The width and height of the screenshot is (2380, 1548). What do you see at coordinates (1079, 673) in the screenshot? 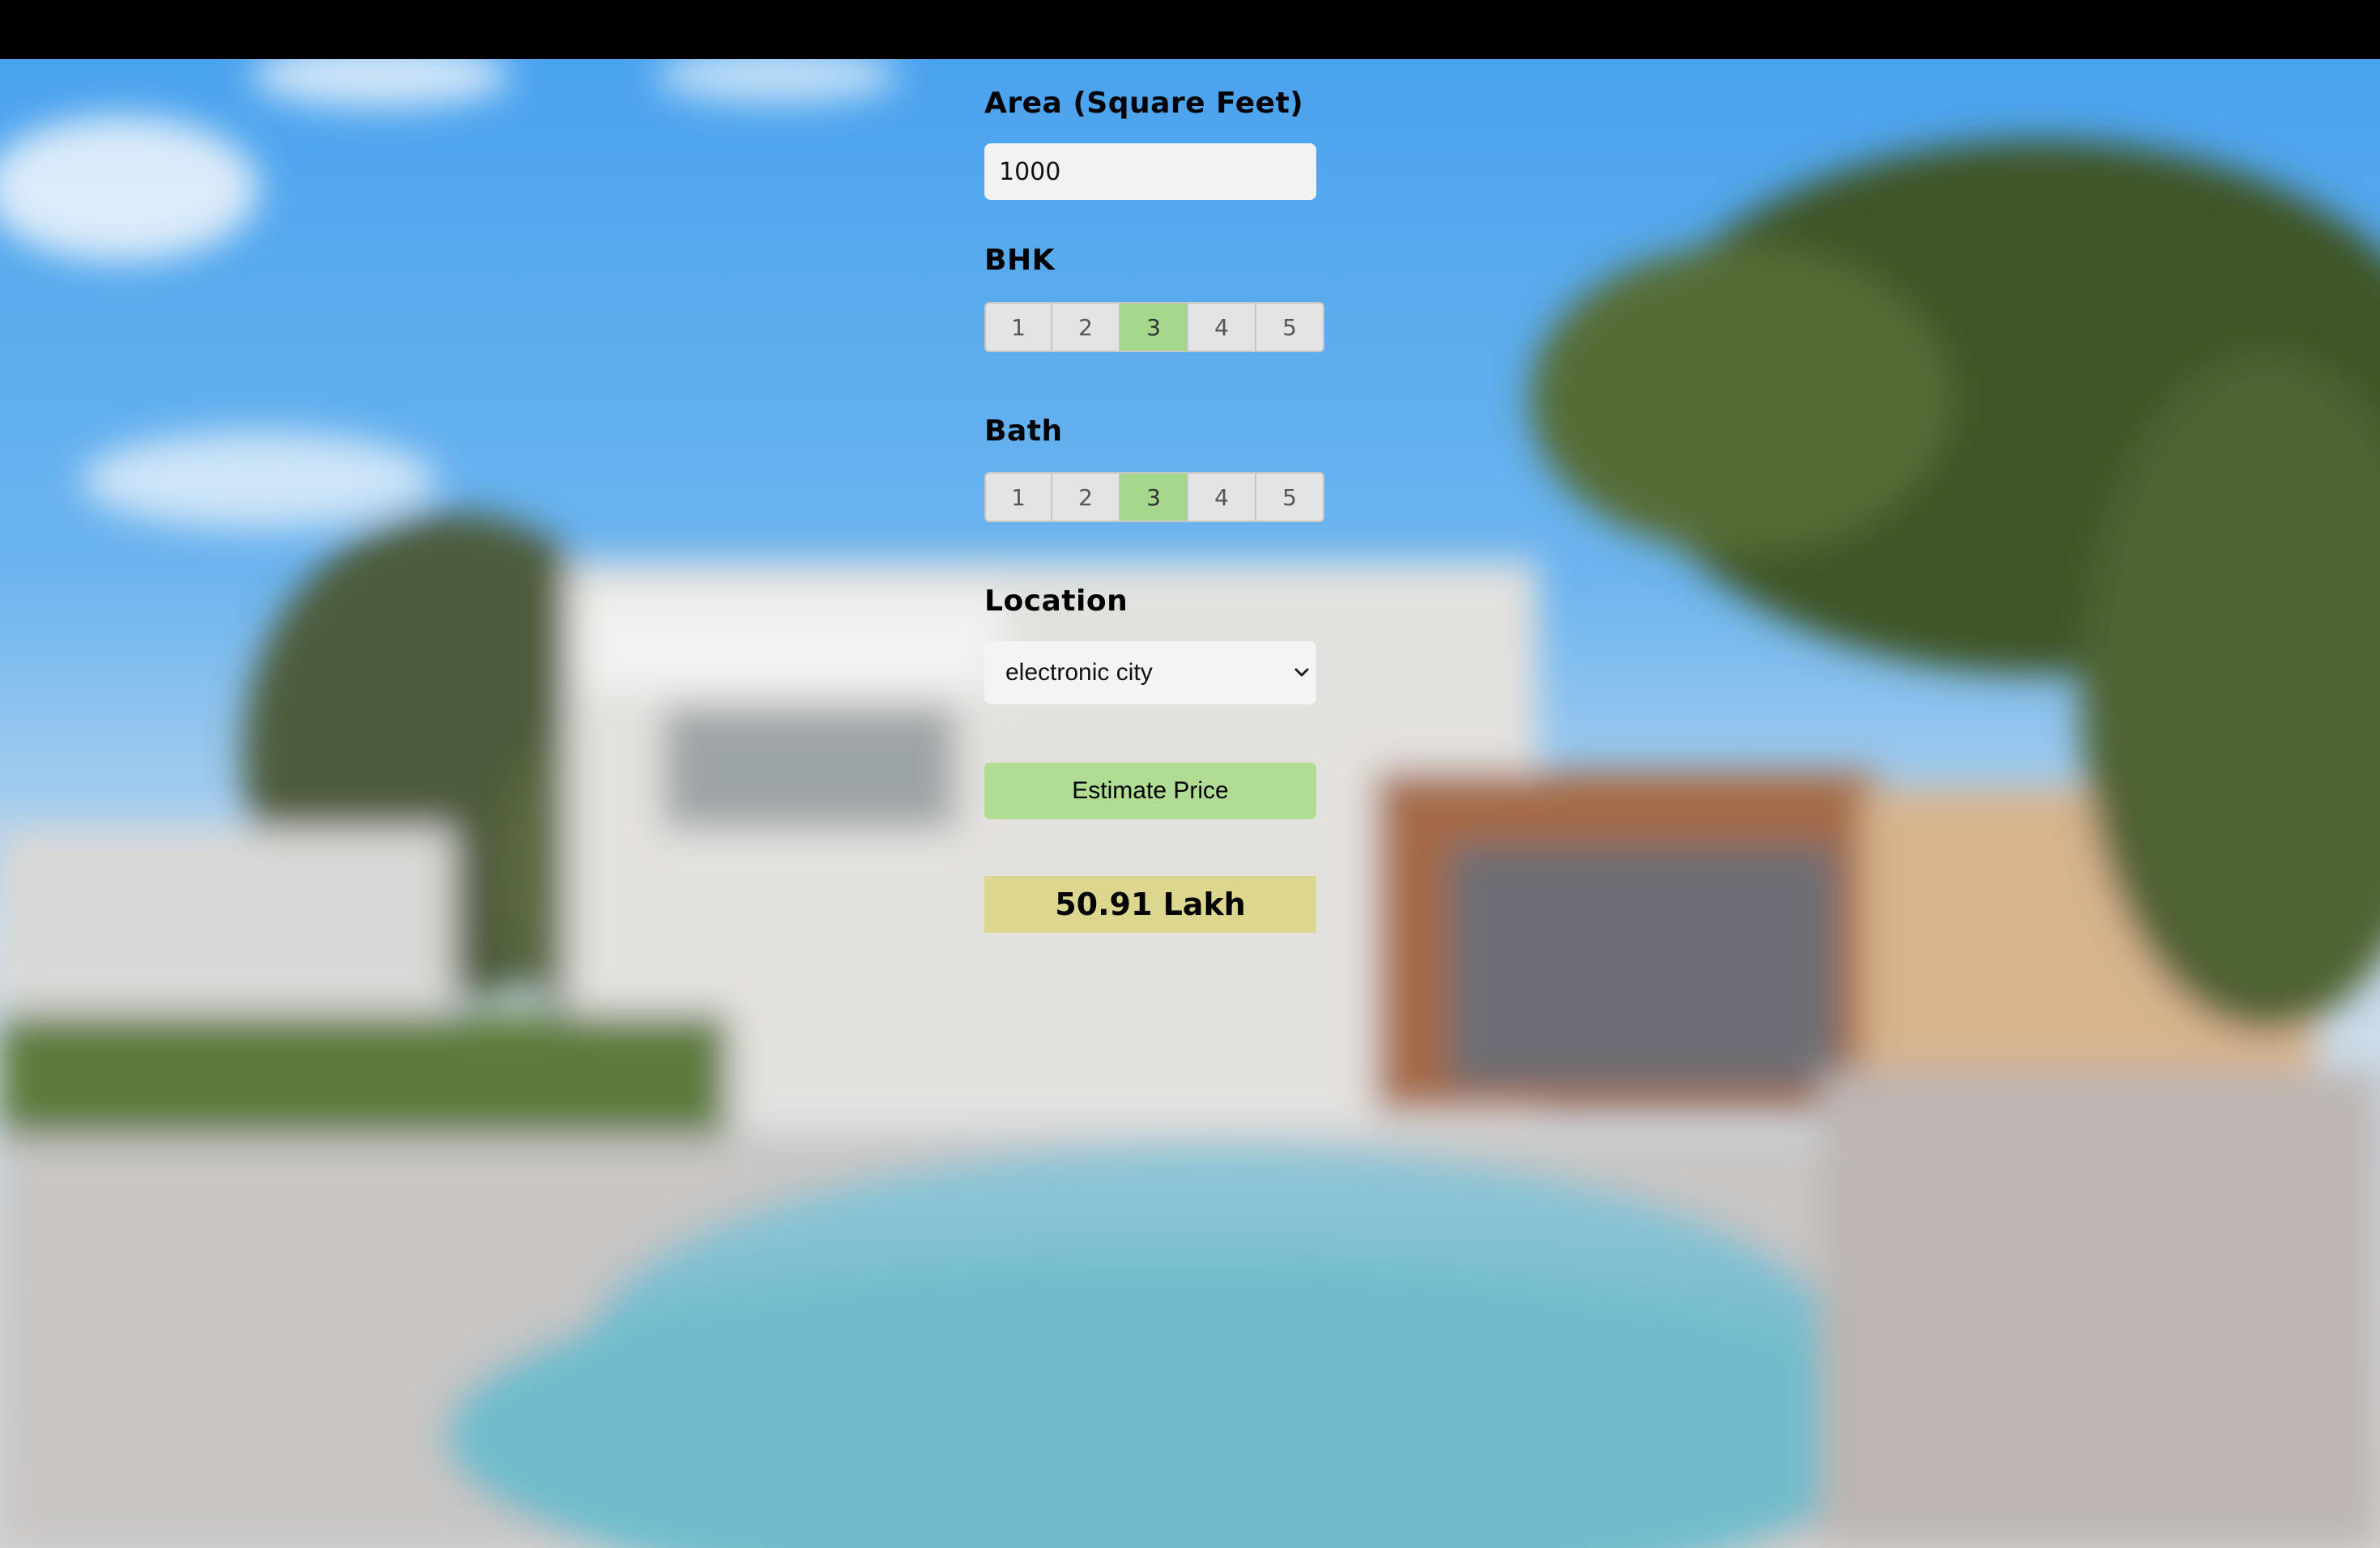
I see `location-selected-value: electronic city` at bounding box center [1079, 673].